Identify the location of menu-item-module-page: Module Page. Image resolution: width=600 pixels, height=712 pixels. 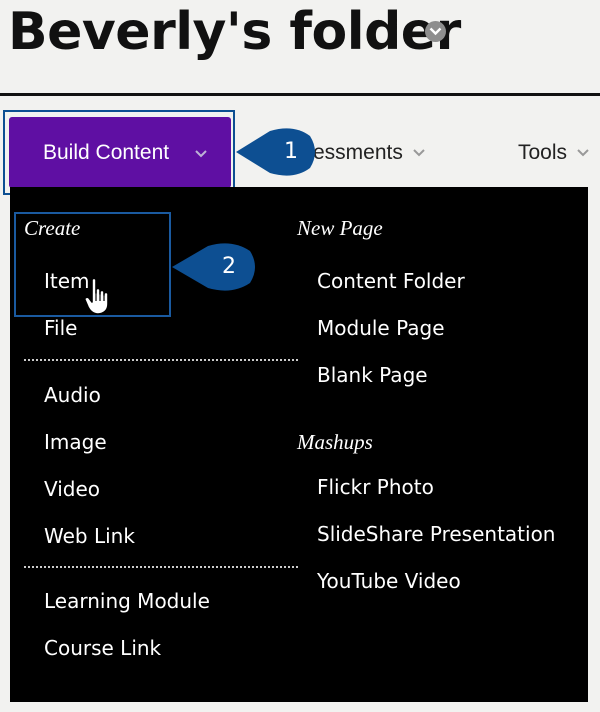
(381, 328).